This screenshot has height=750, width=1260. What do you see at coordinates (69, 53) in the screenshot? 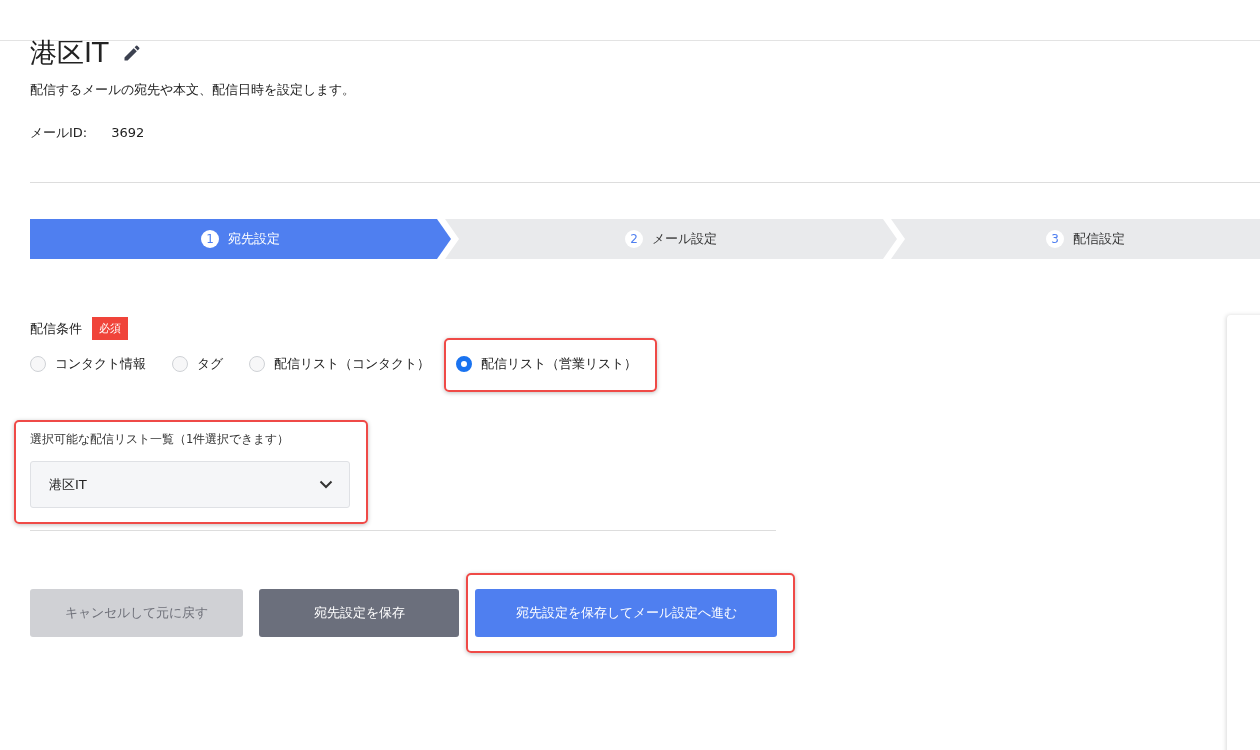
I see `page-title: 港区IT` at bounding box center [69, 53].